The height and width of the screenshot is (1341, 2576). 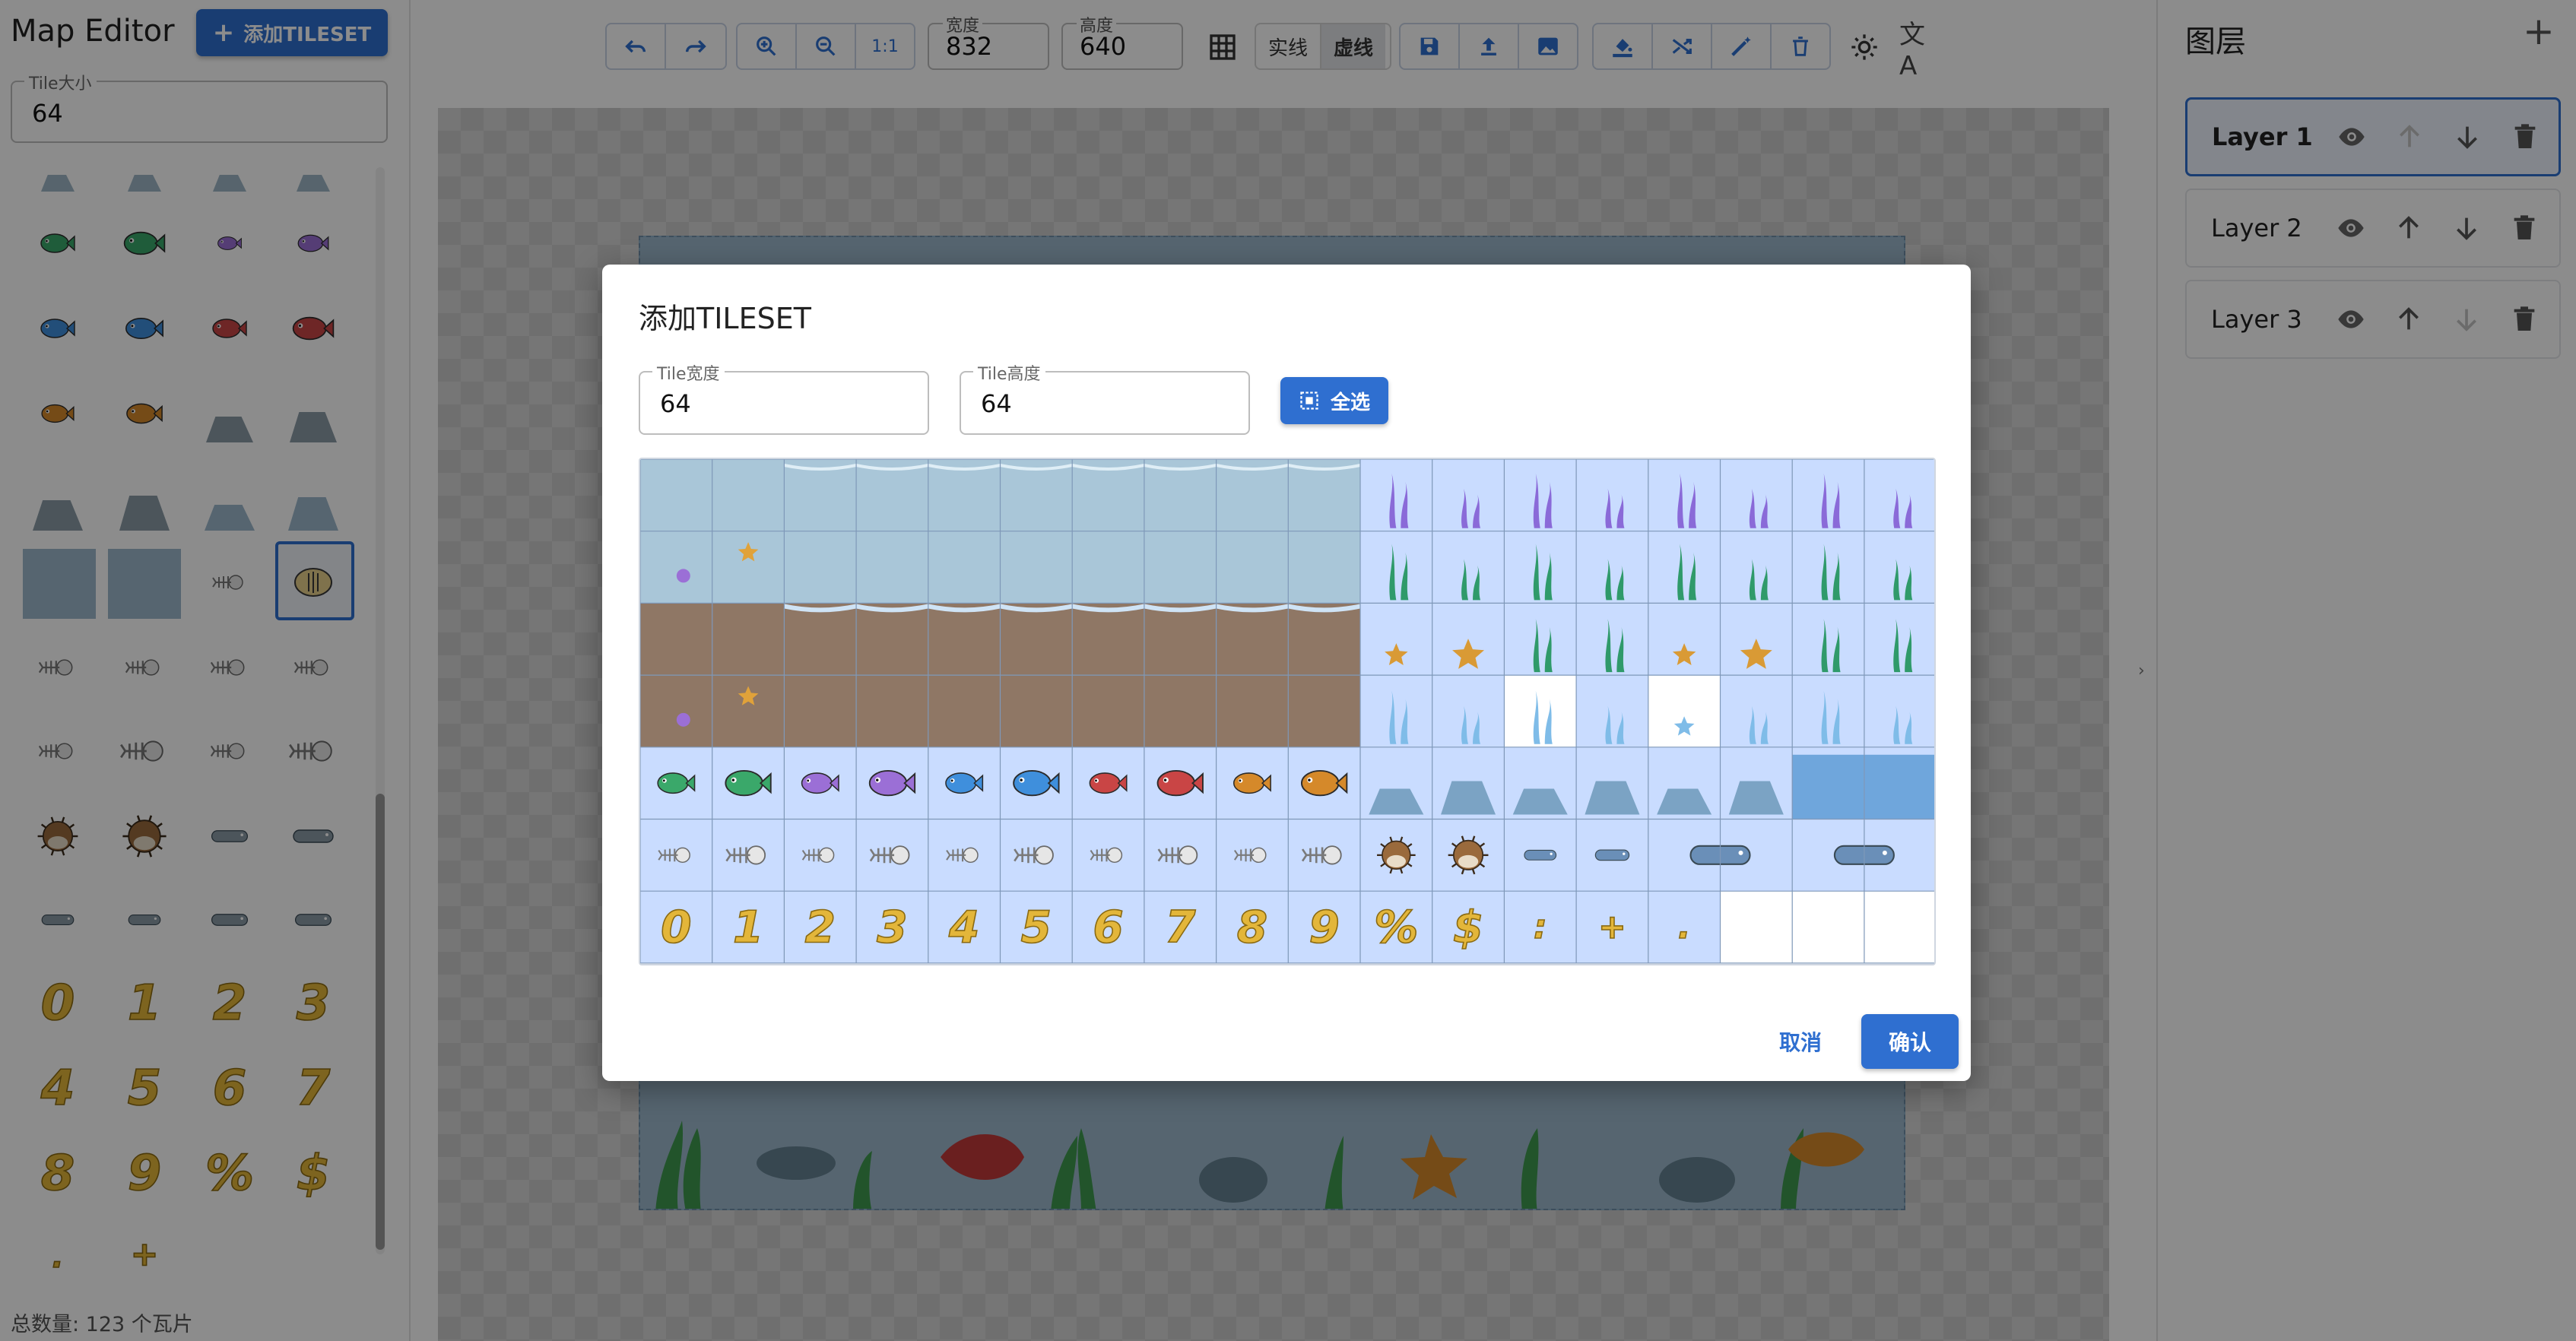 I want to click on cancel-button: 取消, so click(x=1801, y=1042).